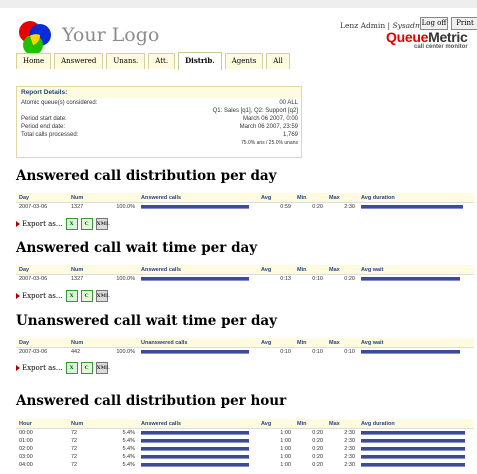 Image resolution: width=477 pixels, height=474 pixels. Describe the element at coordinates (26, 433) in the screenshot. I see `table-cell: 00:00` at that location.